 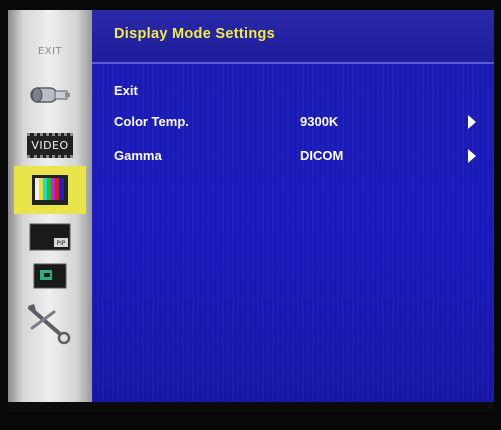 I want to click on sidebar-item-input, so click(x=50, y=95).